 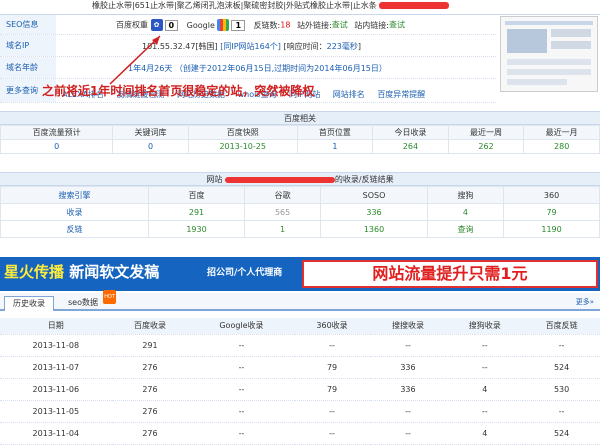 What do you see at coordinates (56, 367) in the screenshot?
I see `history-date: 2013-11-07` at bounding box center [56, 367].